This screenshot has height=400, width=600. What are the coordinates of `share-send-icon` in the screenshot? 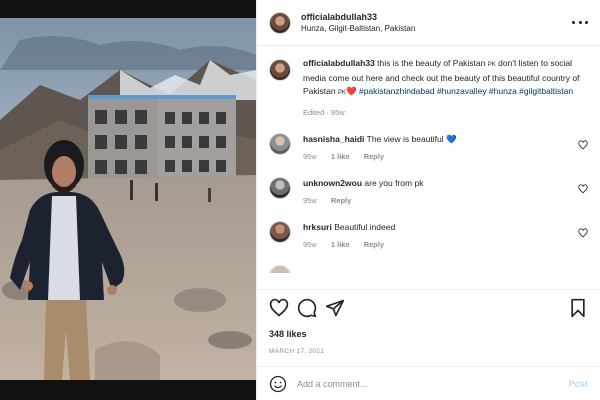 It's located at (335, 308).